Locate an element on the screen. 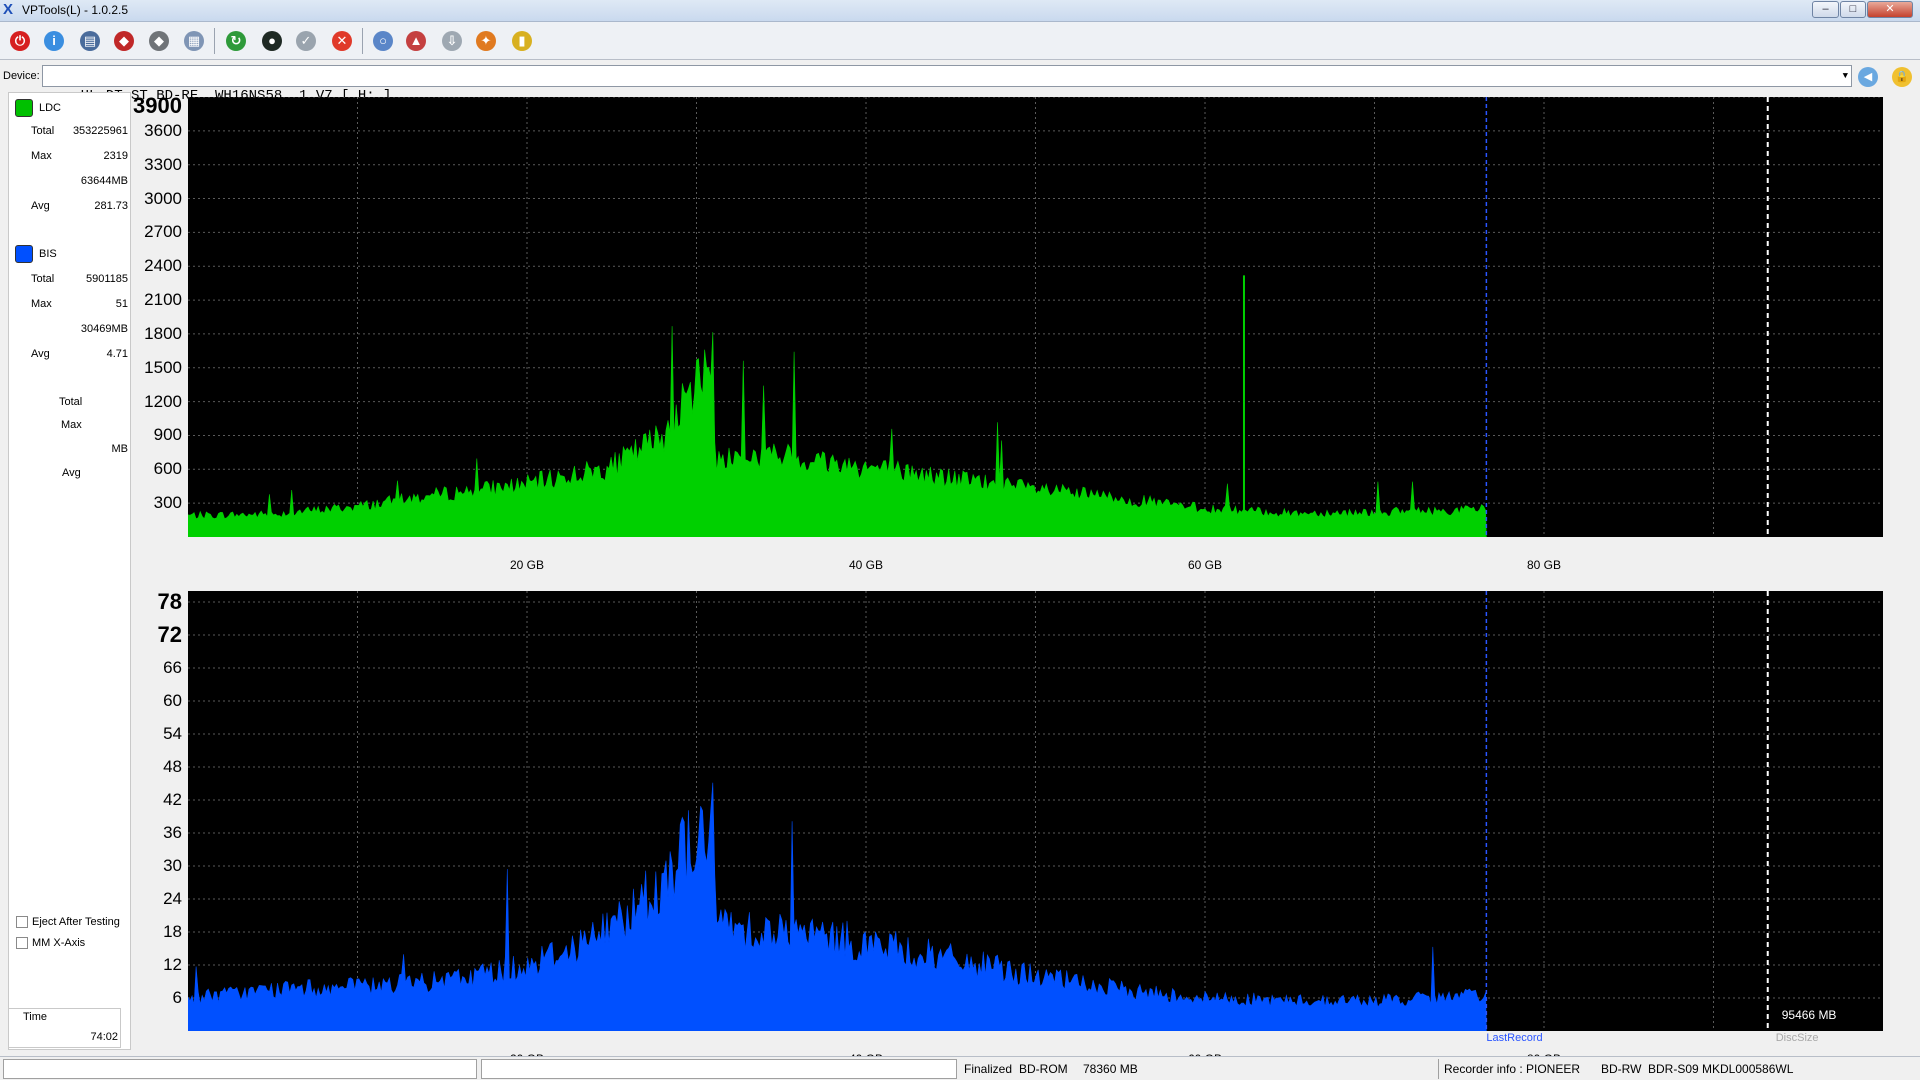 This screenshot has width=1920, height=1080. disc-size-label: DiscSize is located at coordinates (1797, 1038).